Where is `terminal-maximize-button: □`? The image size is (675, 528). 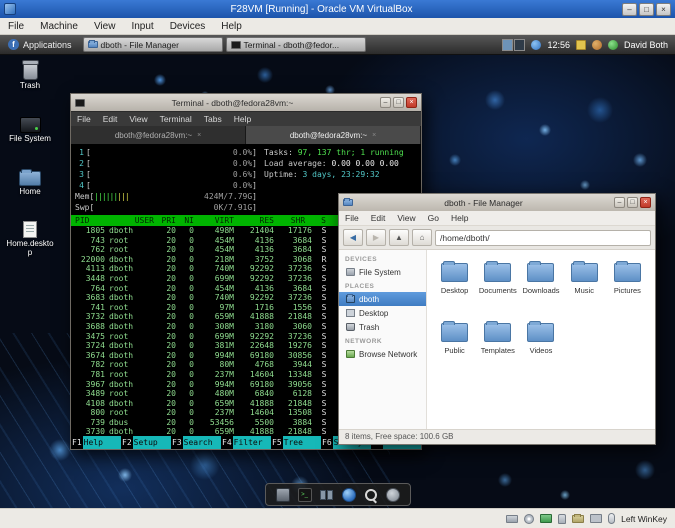 terminal-maximize-button: □ is located at coordinates (398, 102).